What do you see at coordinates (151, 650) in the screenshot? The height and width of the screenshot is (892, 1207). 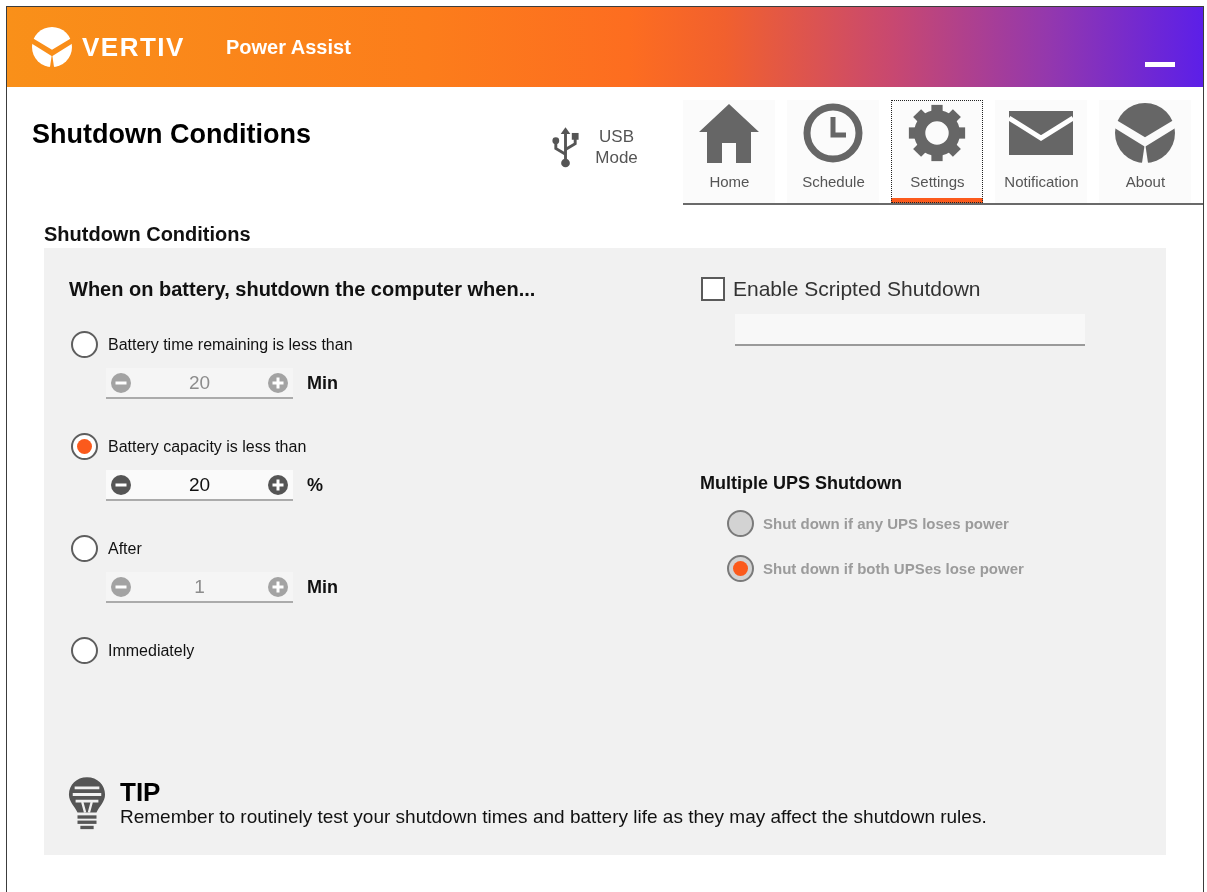 I see `option-label: Immediately` at bounding box center [151, 650].